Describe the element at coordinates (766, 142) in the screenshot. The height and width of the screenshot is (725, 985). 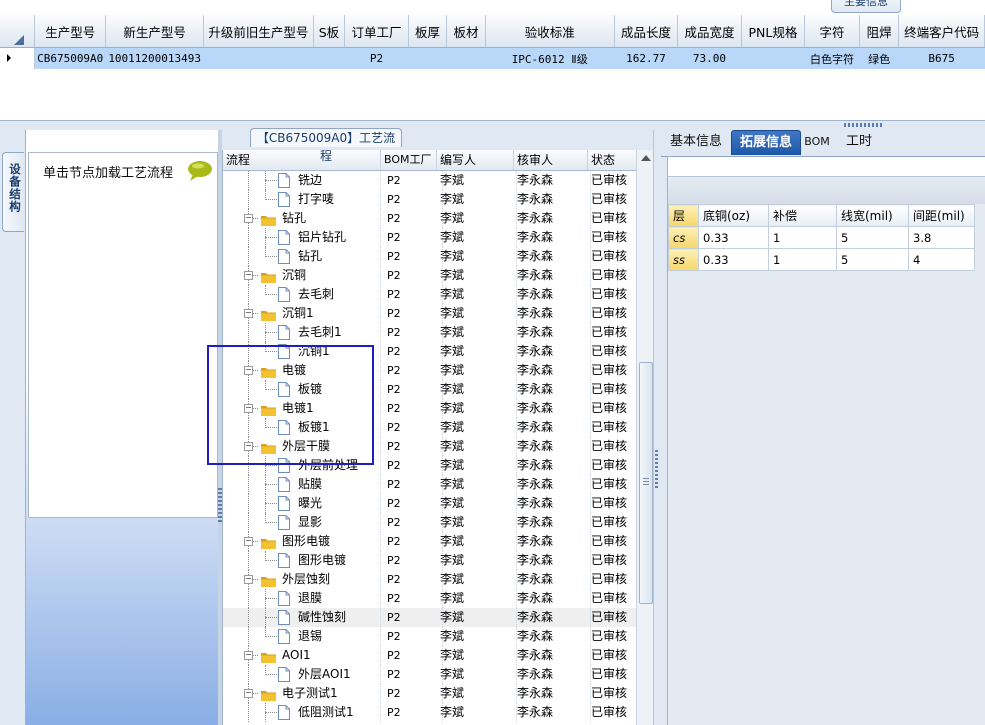
I see `tab-extended-info: 拓展信息` at that location.